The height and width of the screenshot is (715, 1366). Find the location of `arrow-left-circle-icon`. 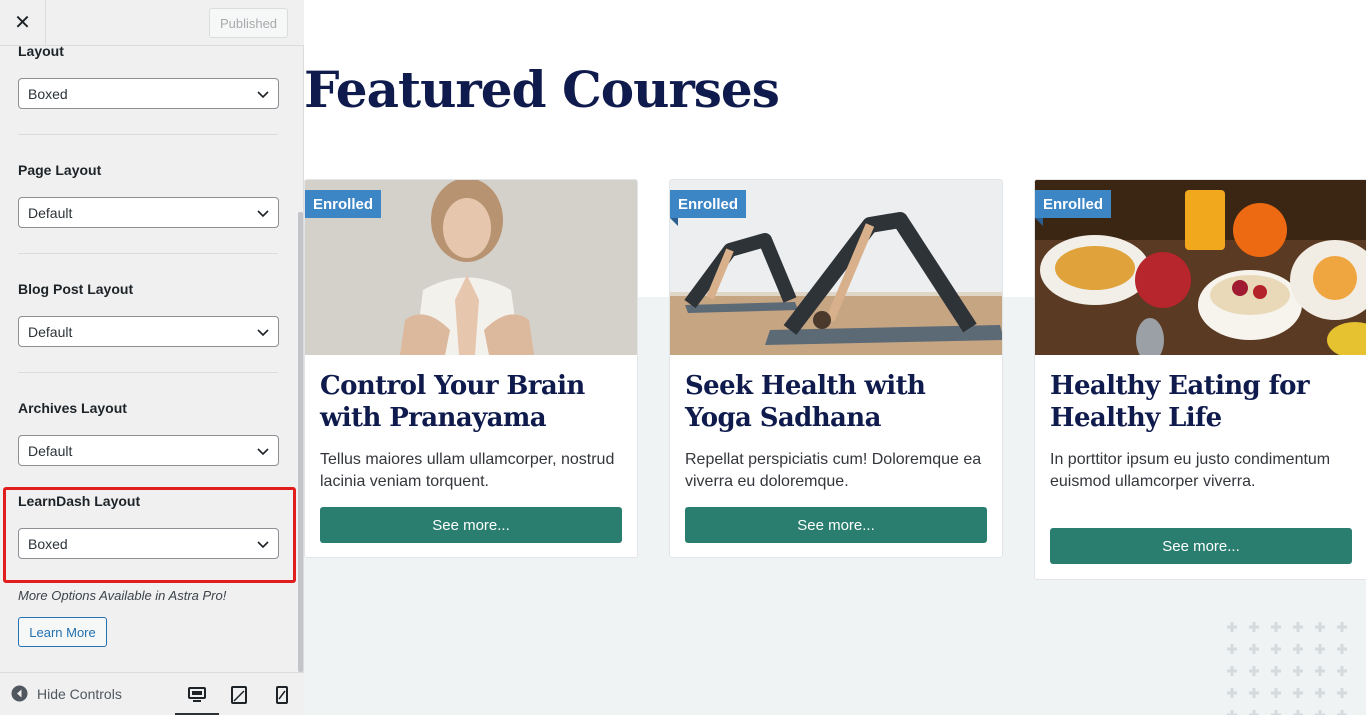

arrow-left-circle-icon is located at coordinates (19, 693).